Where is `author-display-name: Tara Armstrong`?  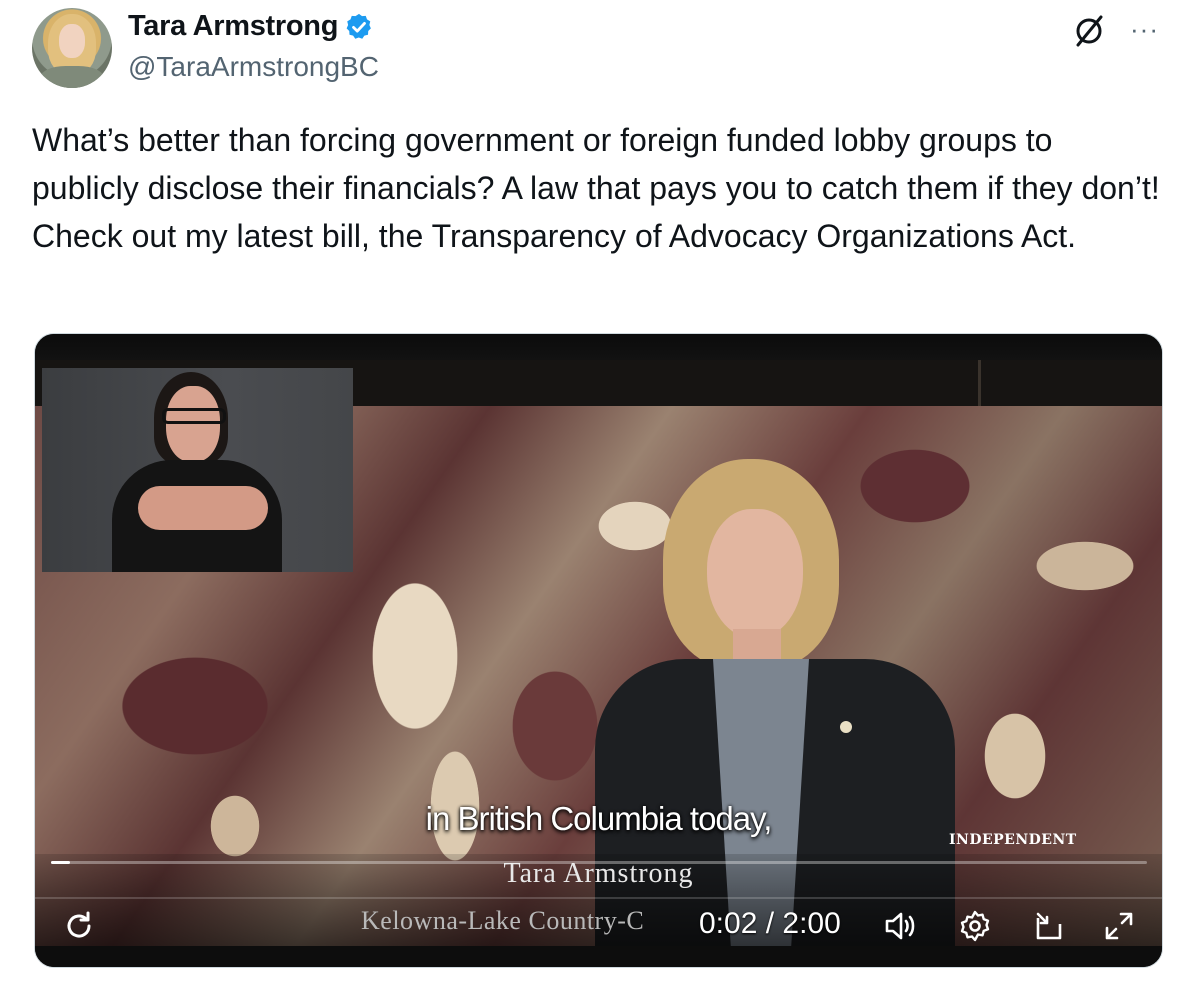 author-display-name: Tara Armstrong is located at coordinates (233, 26).